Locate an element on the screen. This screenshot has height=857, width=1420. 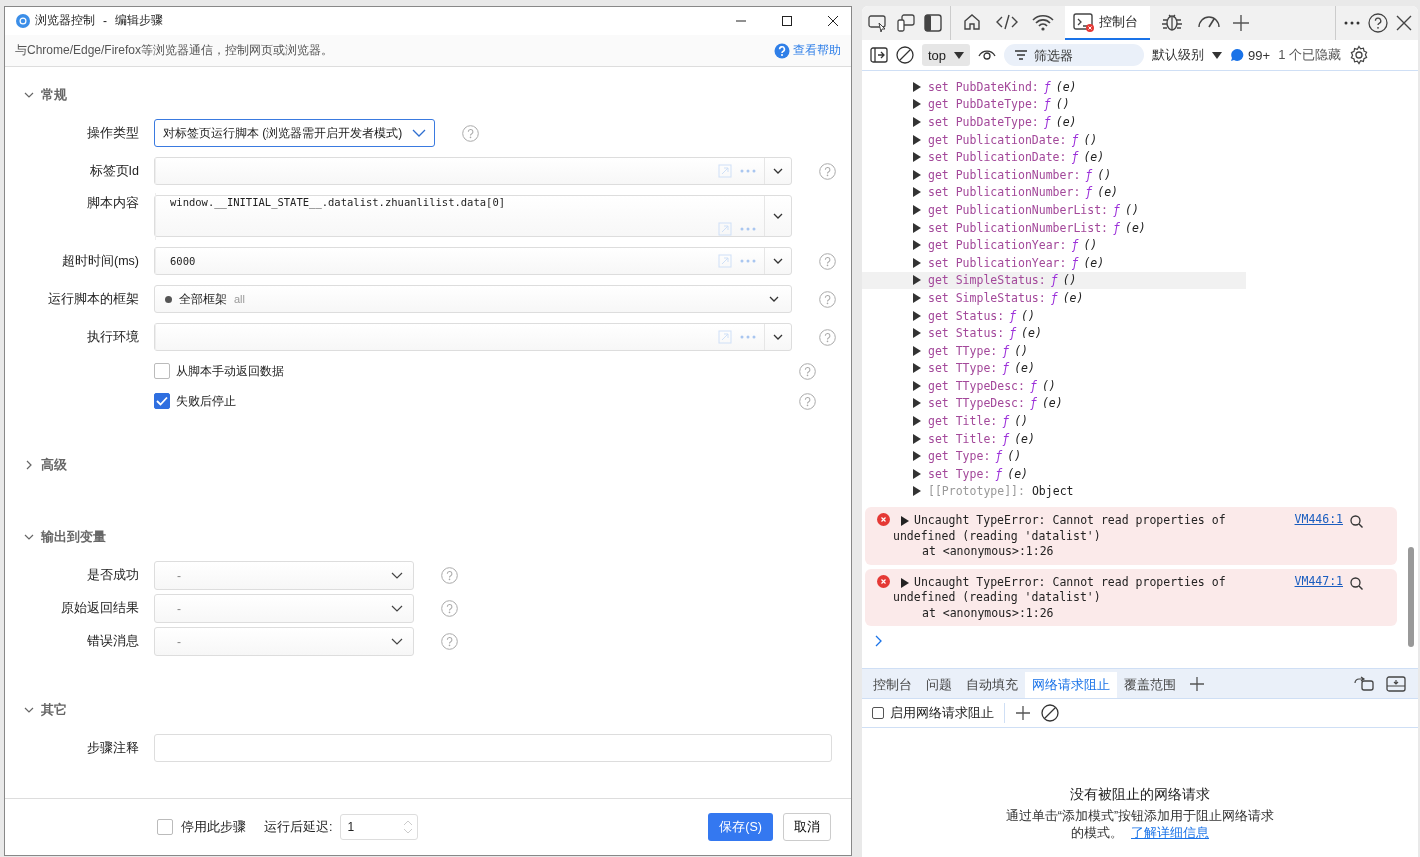
checkbox-label: 从脚本手动返回数据 is located at coordinates (230, 371).